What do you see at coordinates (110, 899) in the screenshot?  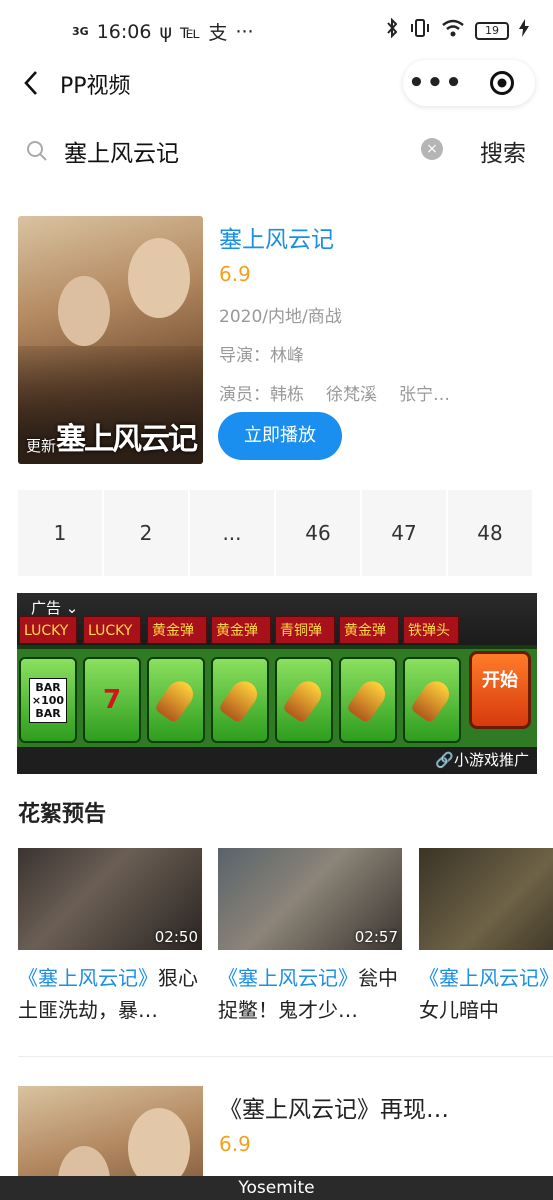 I see `trailer-thumbnail: 02:50` at bounding box center [110, 899].